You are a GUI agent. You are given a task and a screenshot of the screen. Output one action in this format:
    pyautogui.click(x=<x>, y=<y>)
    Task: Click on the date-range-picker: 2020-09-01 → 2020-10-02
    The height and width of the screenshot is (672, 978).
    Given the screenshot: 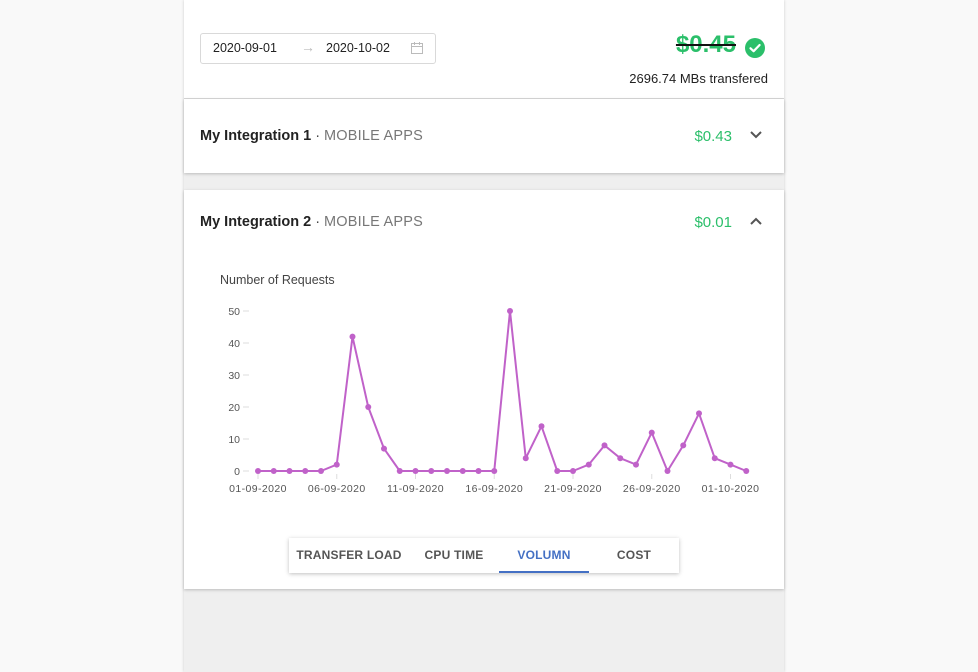 What is the action you would take?
    pyautogui.click(x=318, y=48)
    